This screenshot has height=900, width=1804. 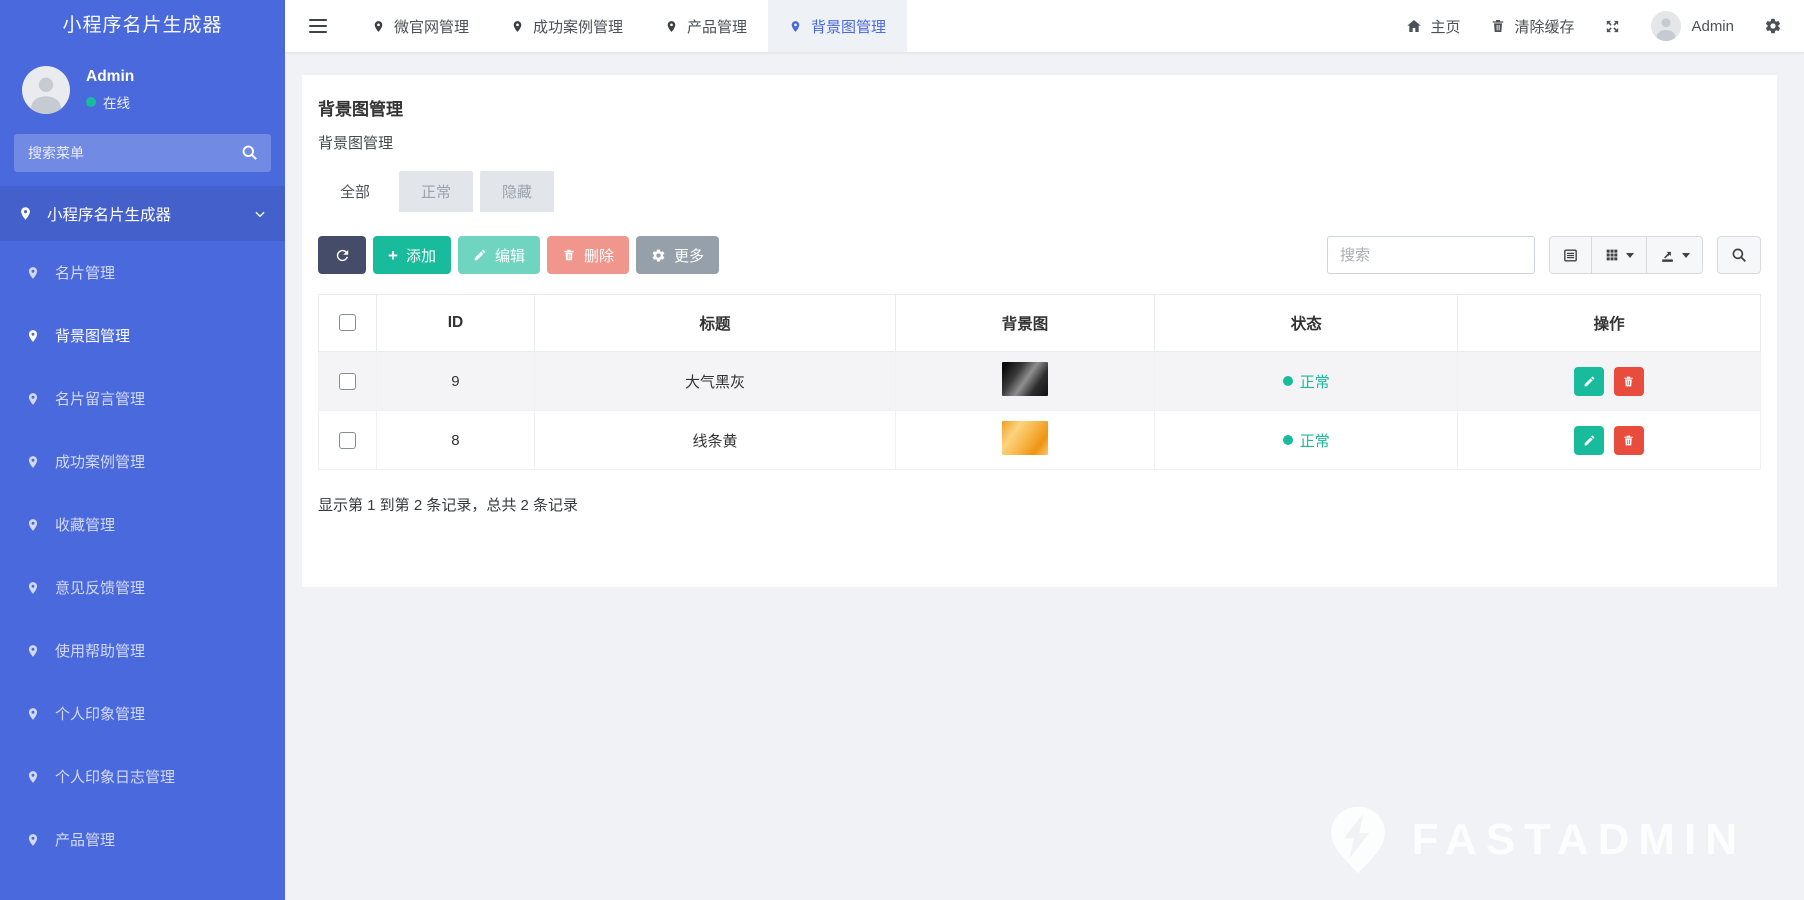 I want to click on online-dot-icon, so click(x=91, y=102).